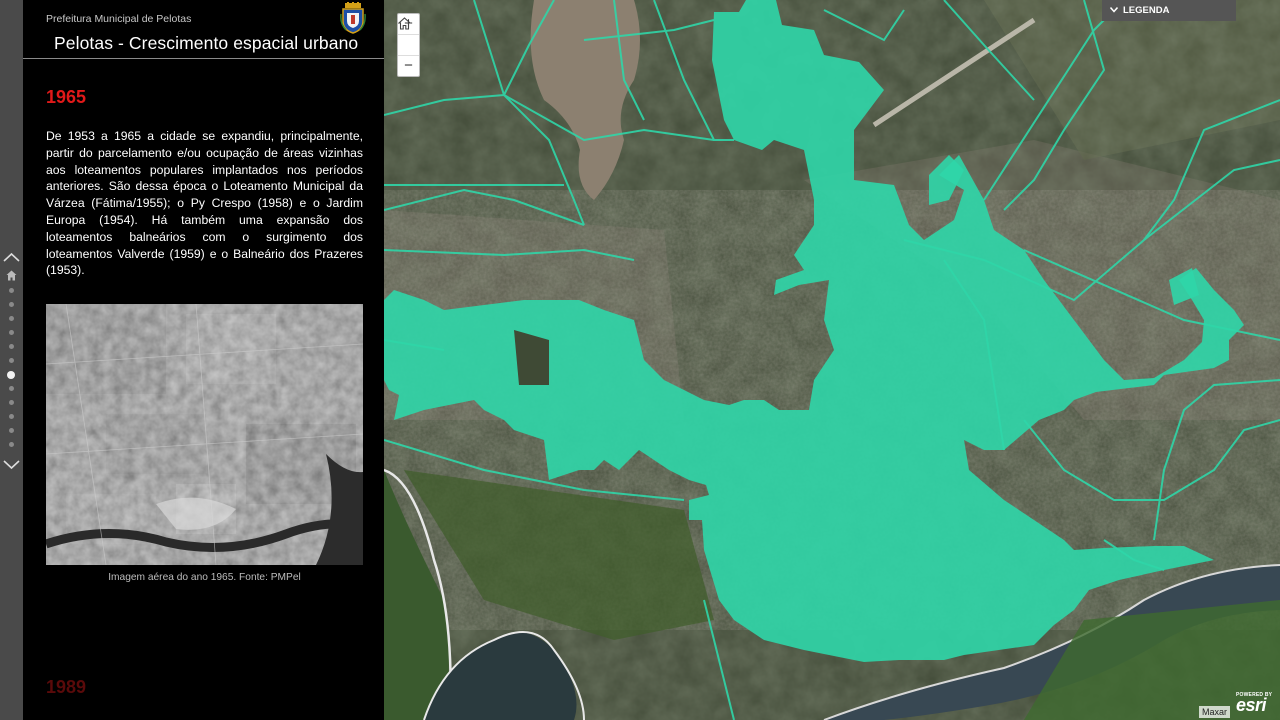 The image size is (1280, 720). What do you see at coordinates (66, 687) in the screenshot?
I see `next-section-year-heading: 1989` at bounding box center [66, 687].